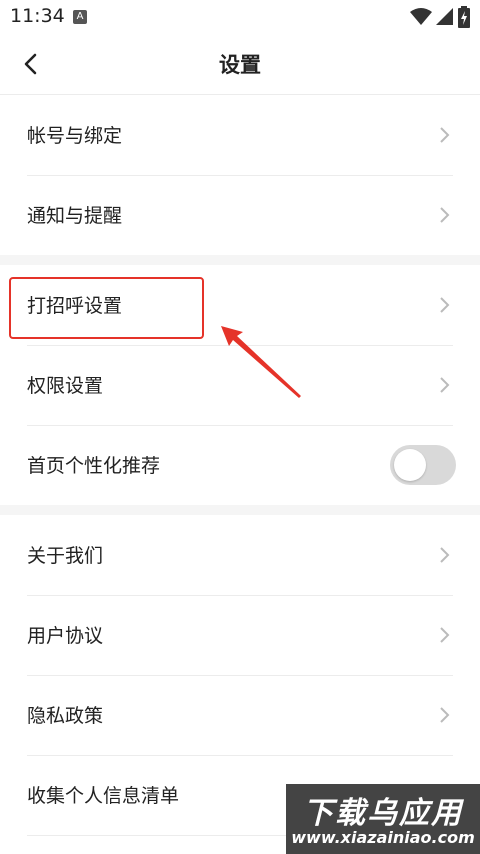  Describe the element at coordinates (65, 636) in the screenshot. I see `settings-item-label: 用户协议` at that location.